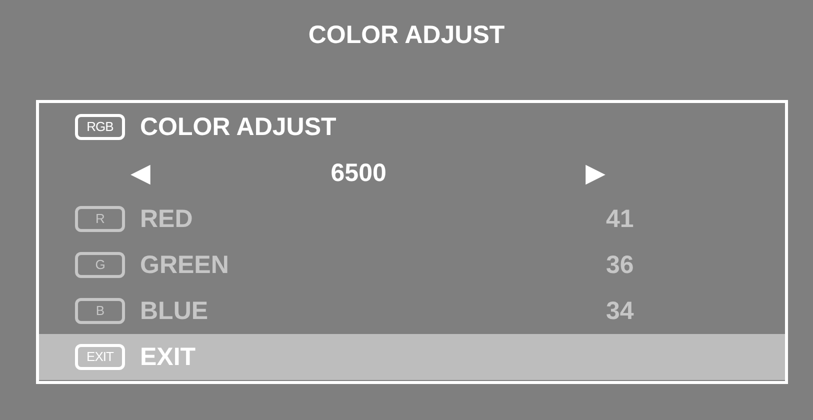 The height and width of the screenshot is (420, 813). Describe the element at coordinates (406, 35) in the screenshot. I see `menu-title: COLOR ADJUST` at that location.